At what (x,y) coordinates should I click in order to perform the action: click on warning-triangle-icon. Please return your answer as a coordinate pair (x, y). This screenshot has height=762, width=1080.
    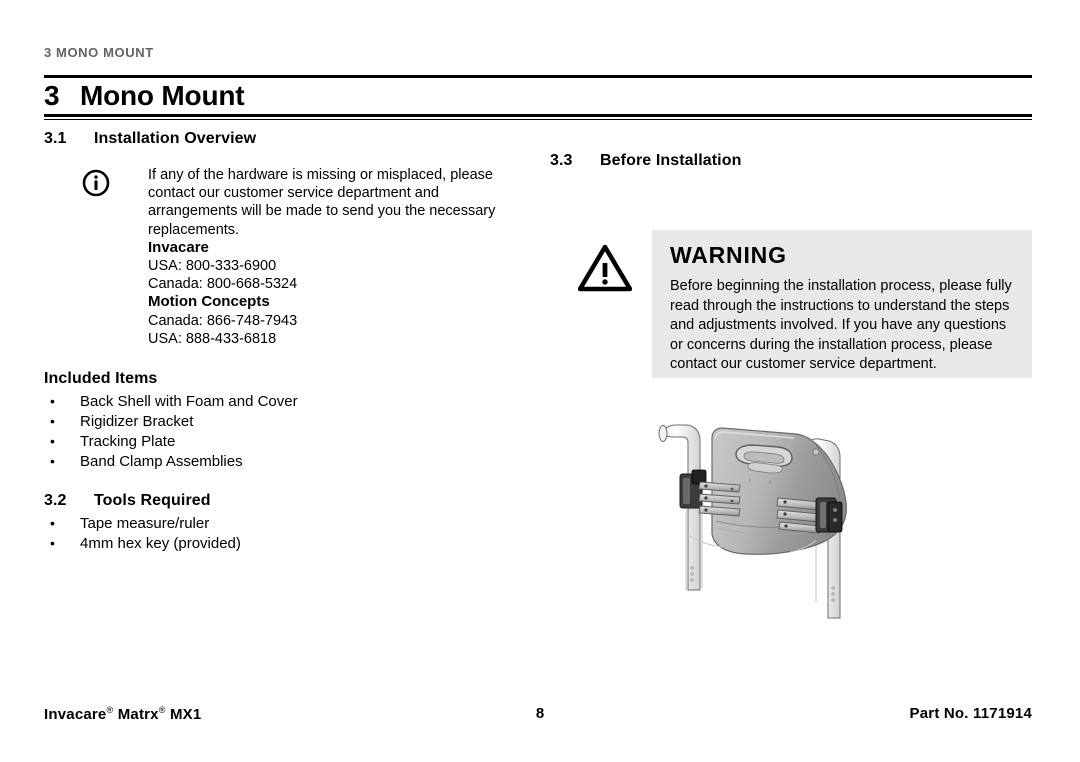
    Looking at the image, I should click on (605, 268).